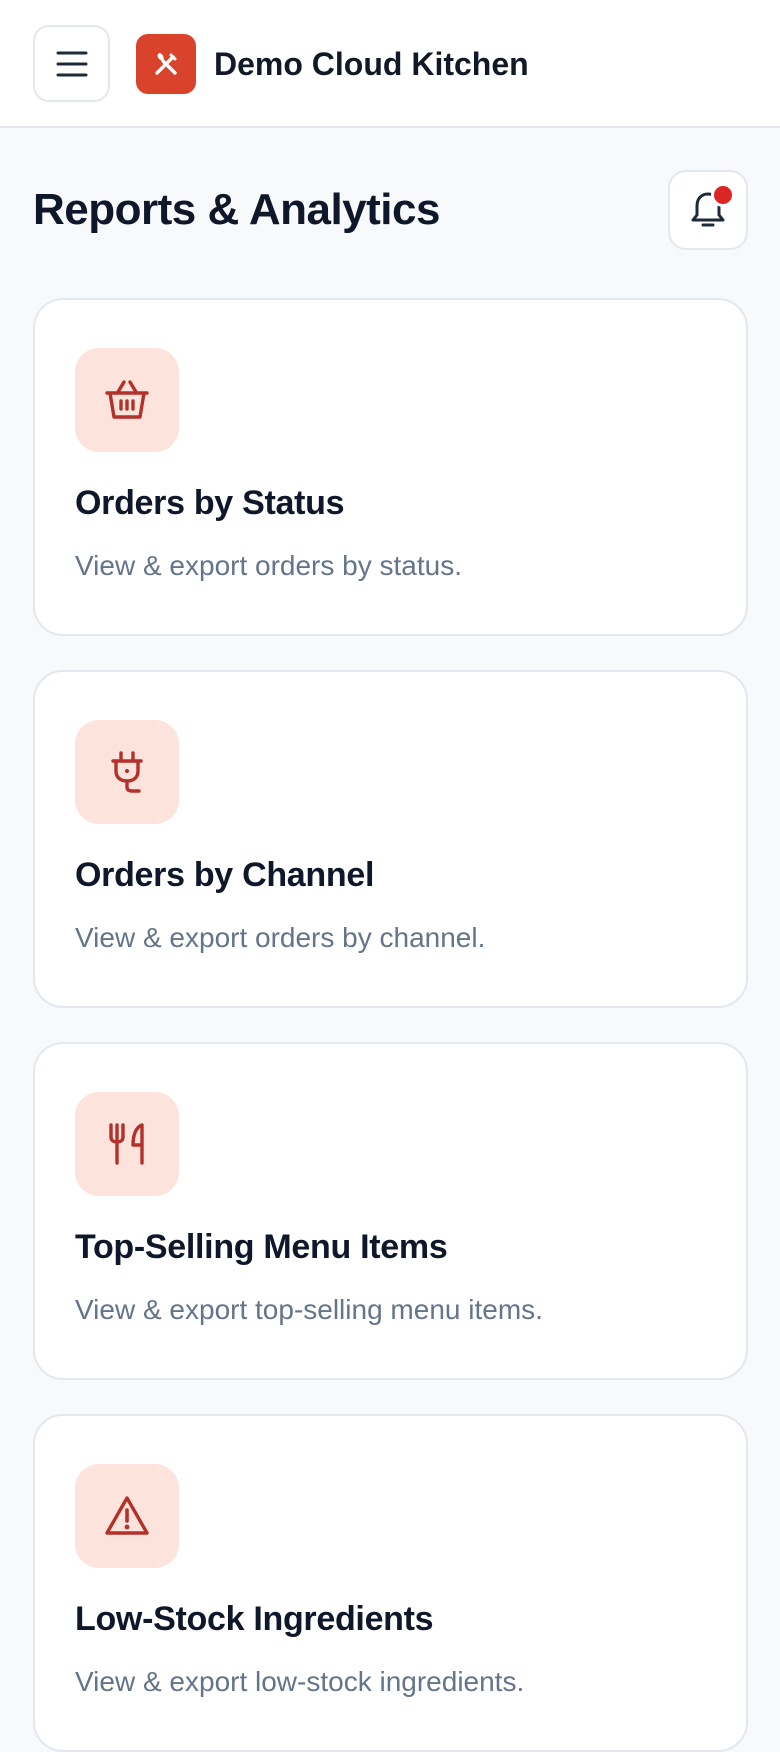  What do you see at coordinates (268, 565) in the screenshot?
I see `card-description: View & export orders by status.` at bounding box center [268, 565].